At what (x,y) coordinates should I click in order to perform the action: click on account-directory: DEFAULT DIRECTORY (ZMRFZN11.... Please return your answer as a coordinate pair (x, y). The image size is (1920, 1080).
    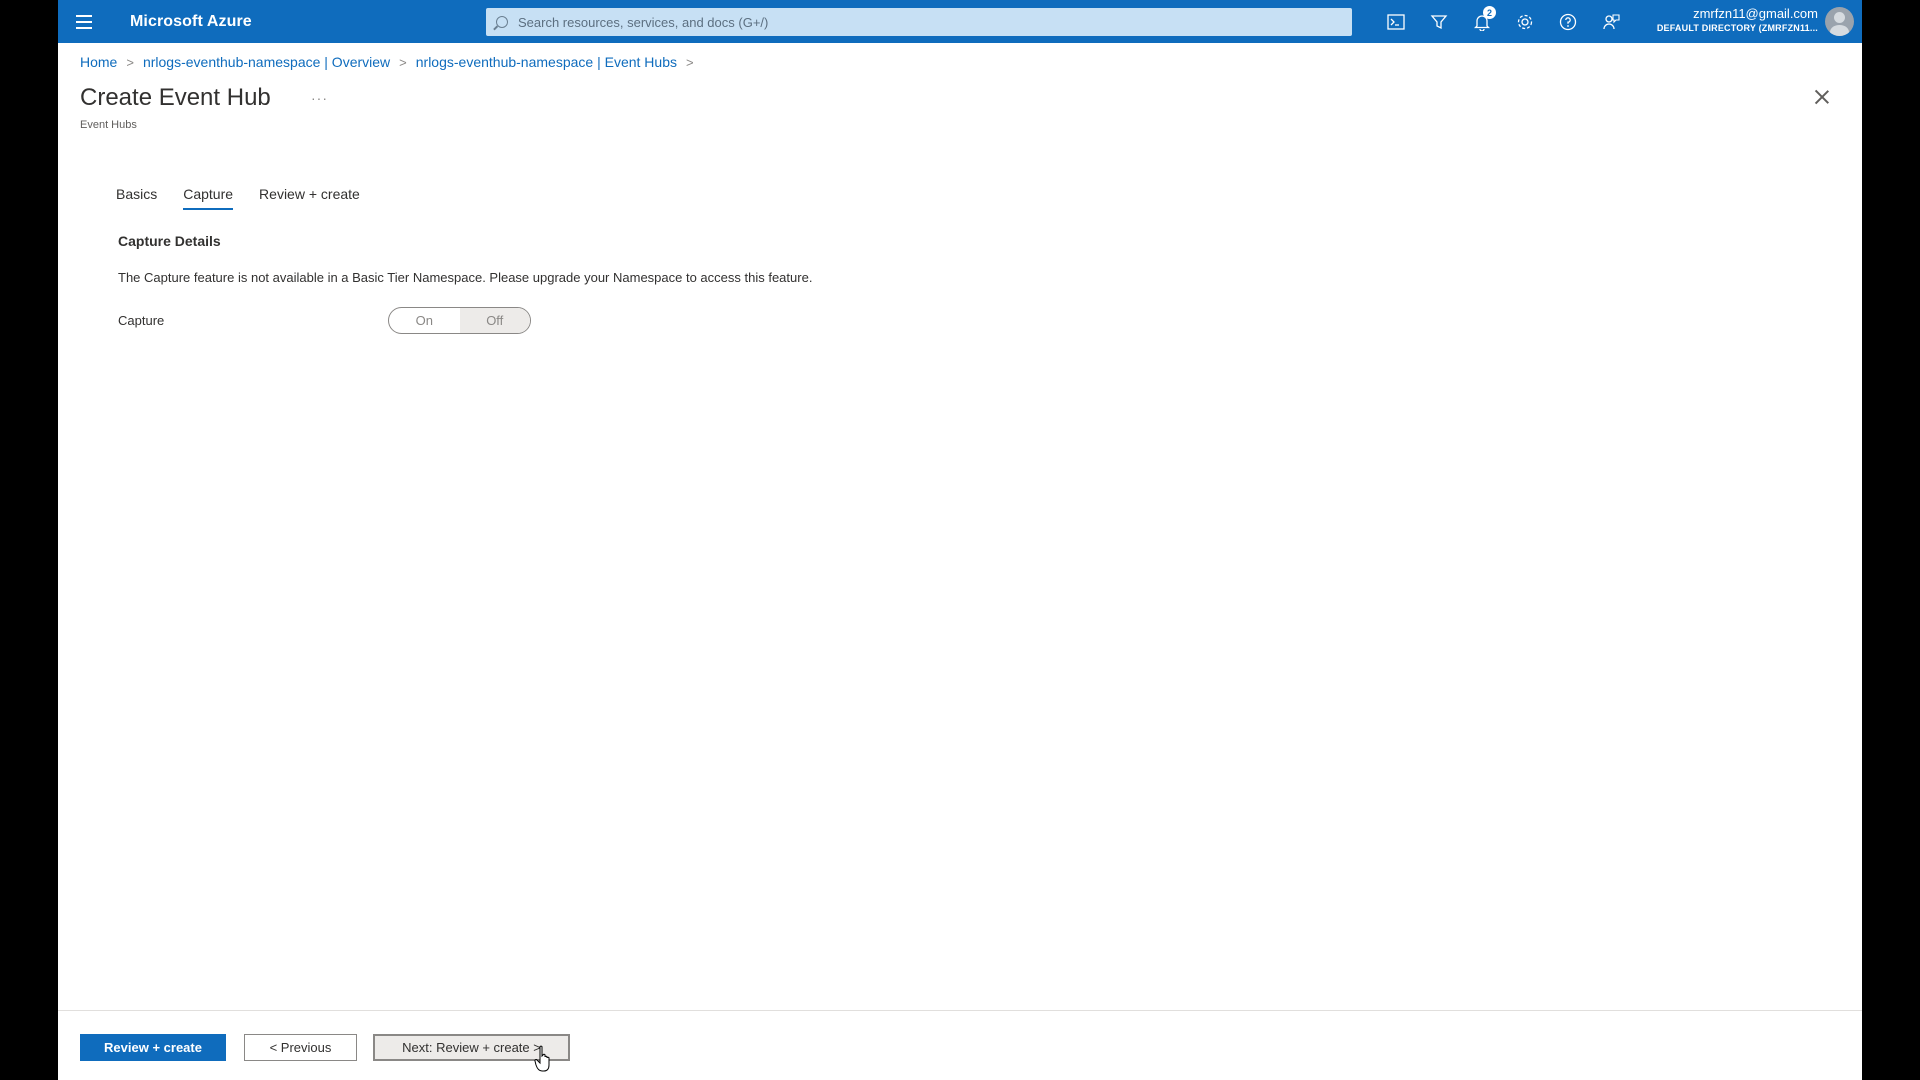
    Looking at the image, I should click on (1737, 28).